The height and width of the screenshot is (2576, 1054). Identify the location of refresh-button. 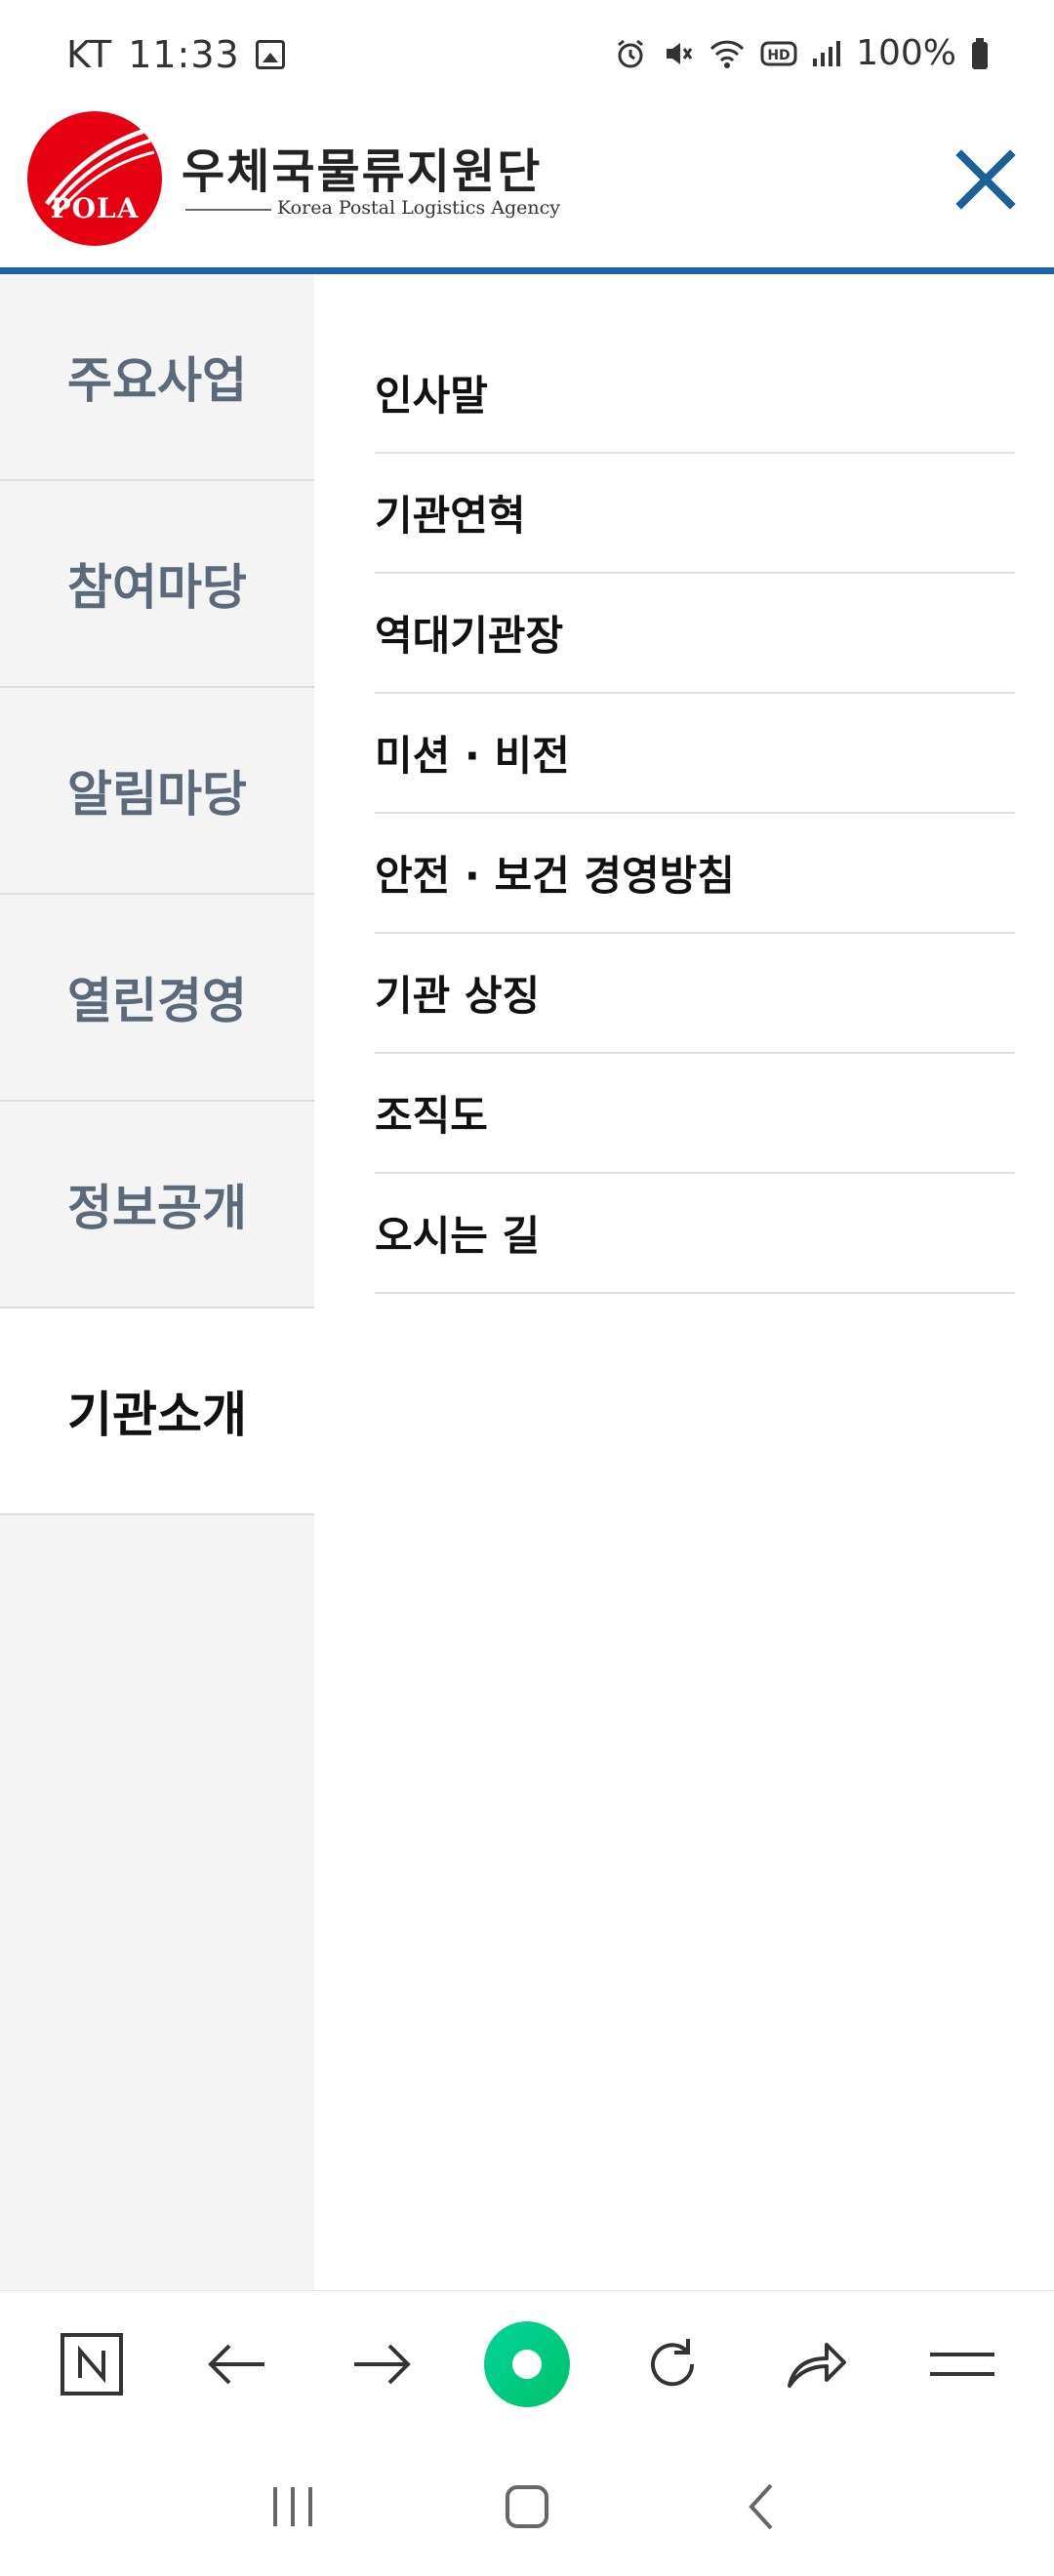
(673, 2364).